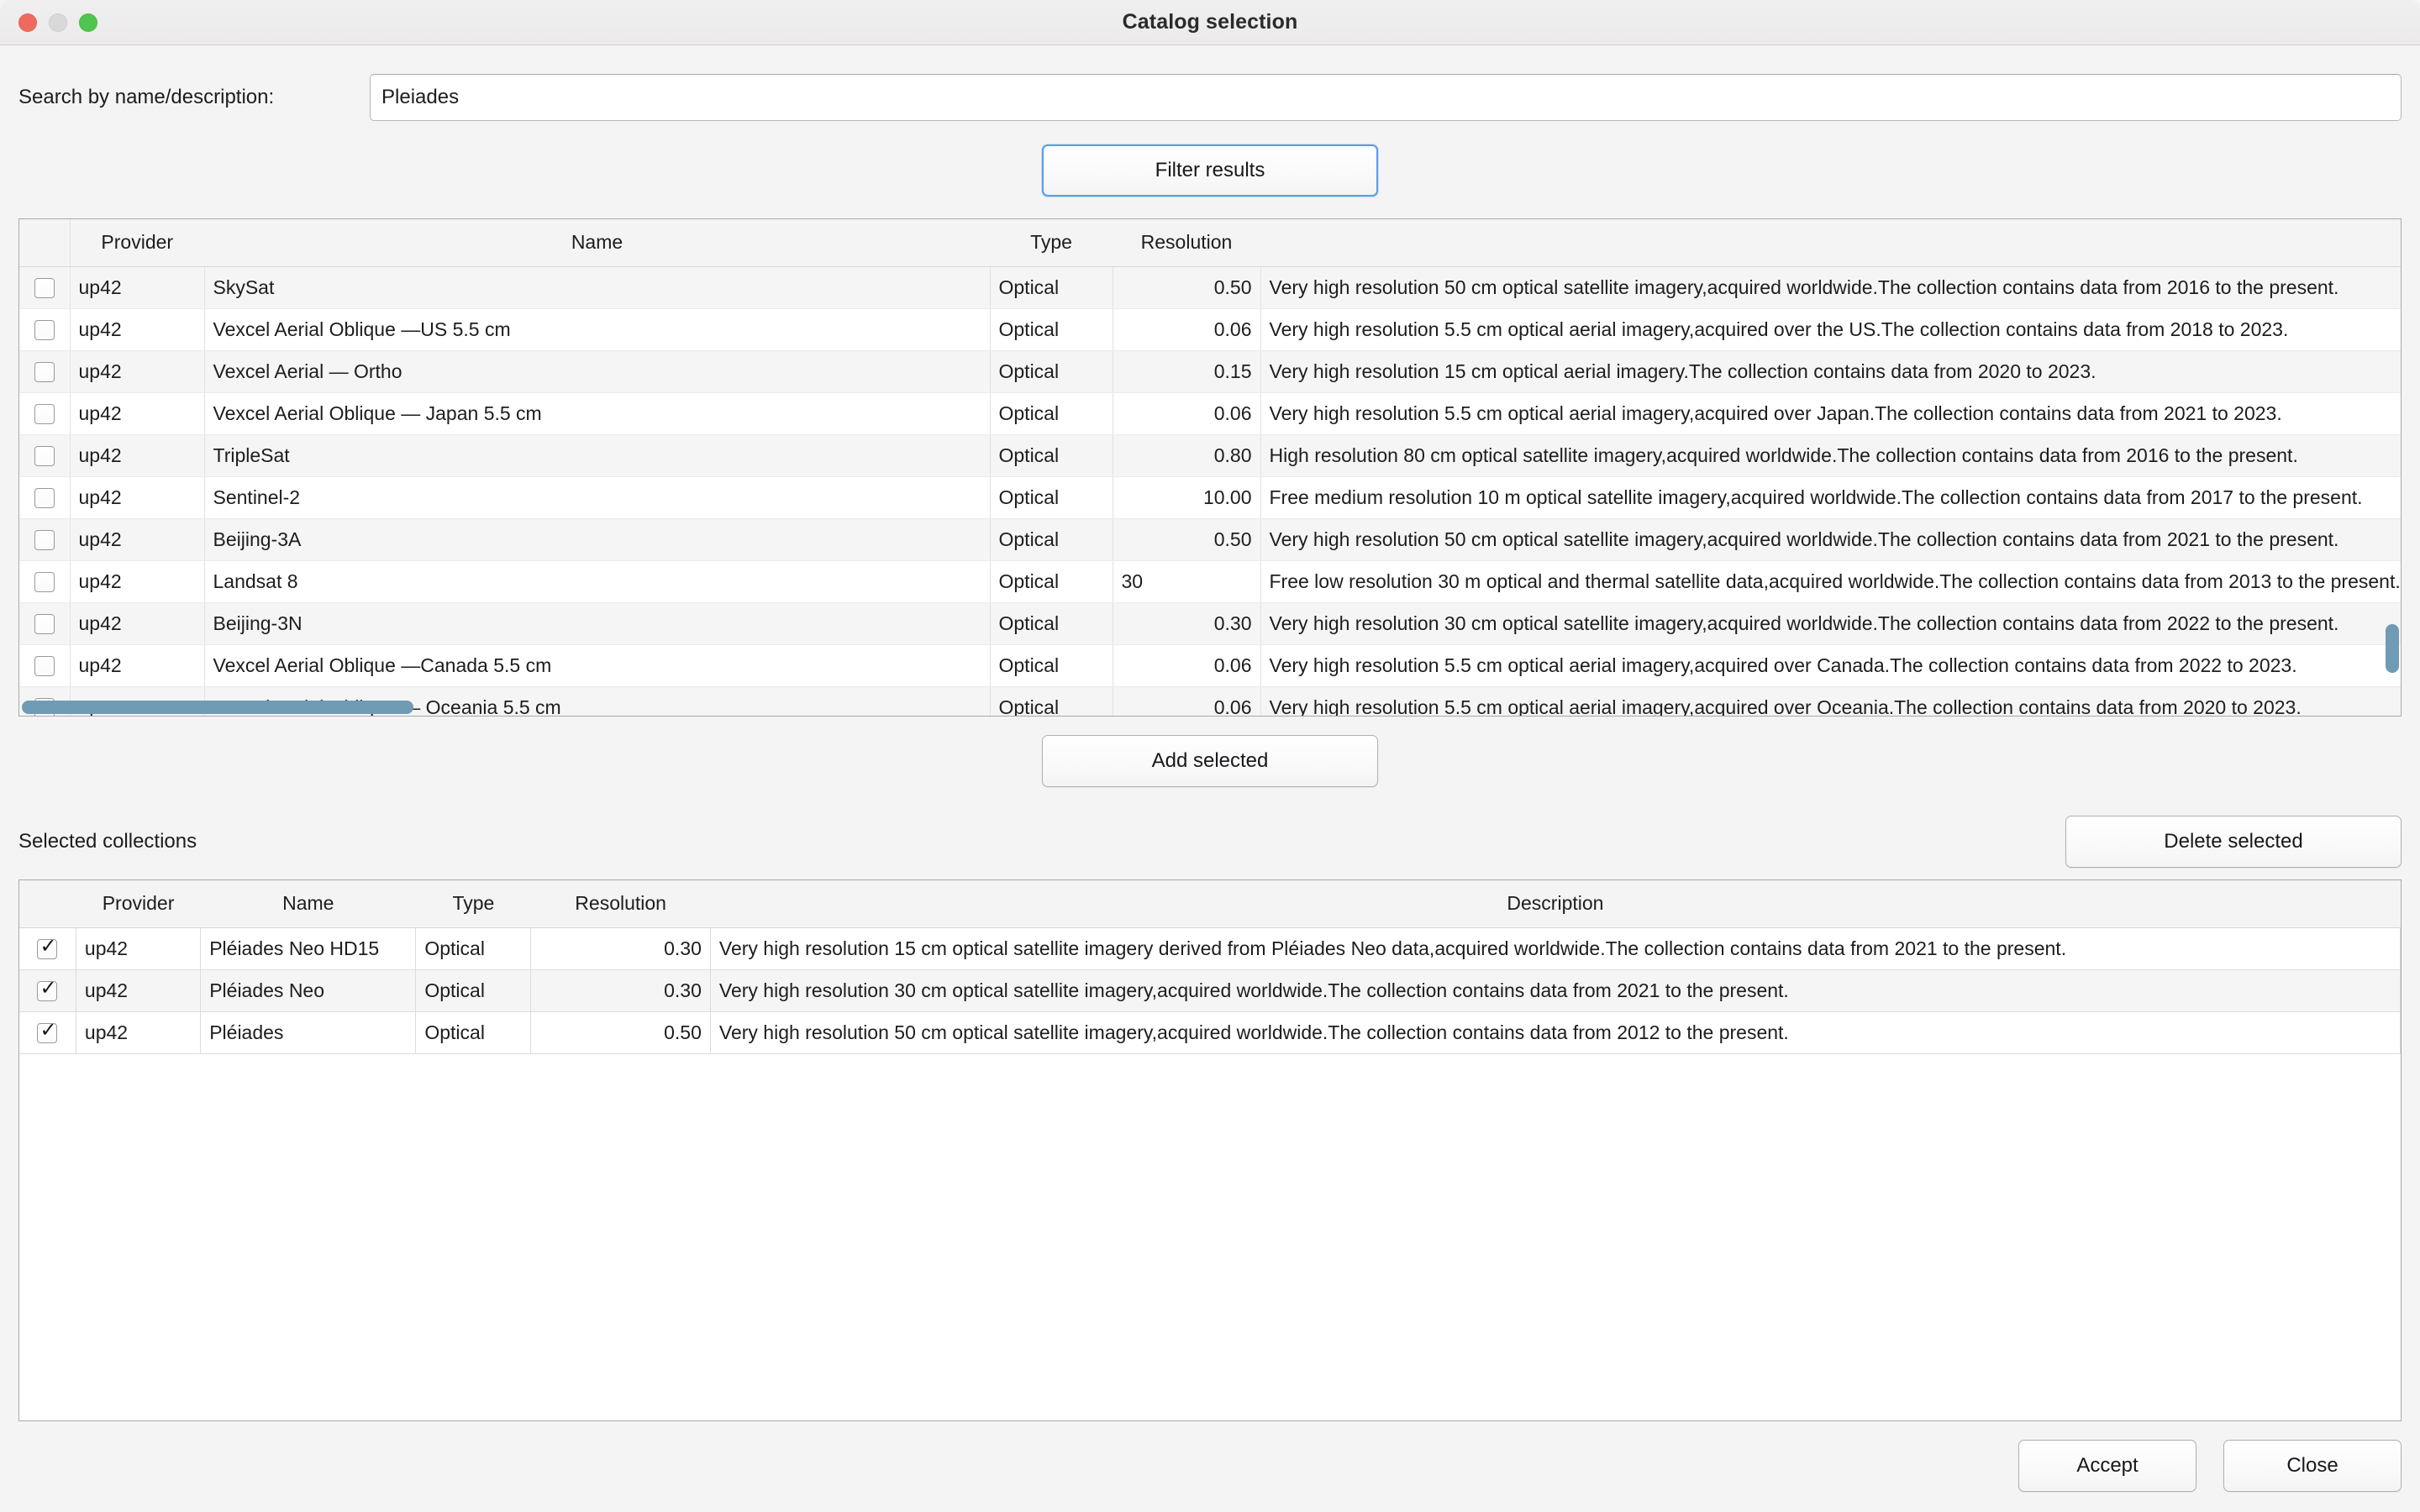 The image size is (2420, 1512). I want to click on search-row: Search by name/description:, so click(1210, 97).